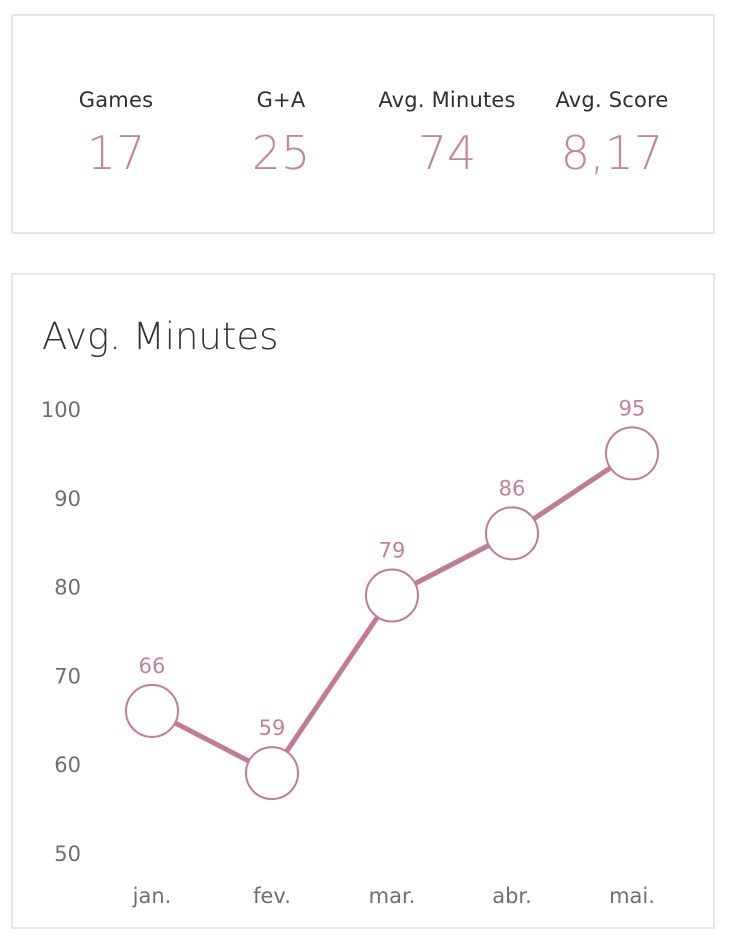  I want to click on x-tick-label: mai., so click(632, 896).